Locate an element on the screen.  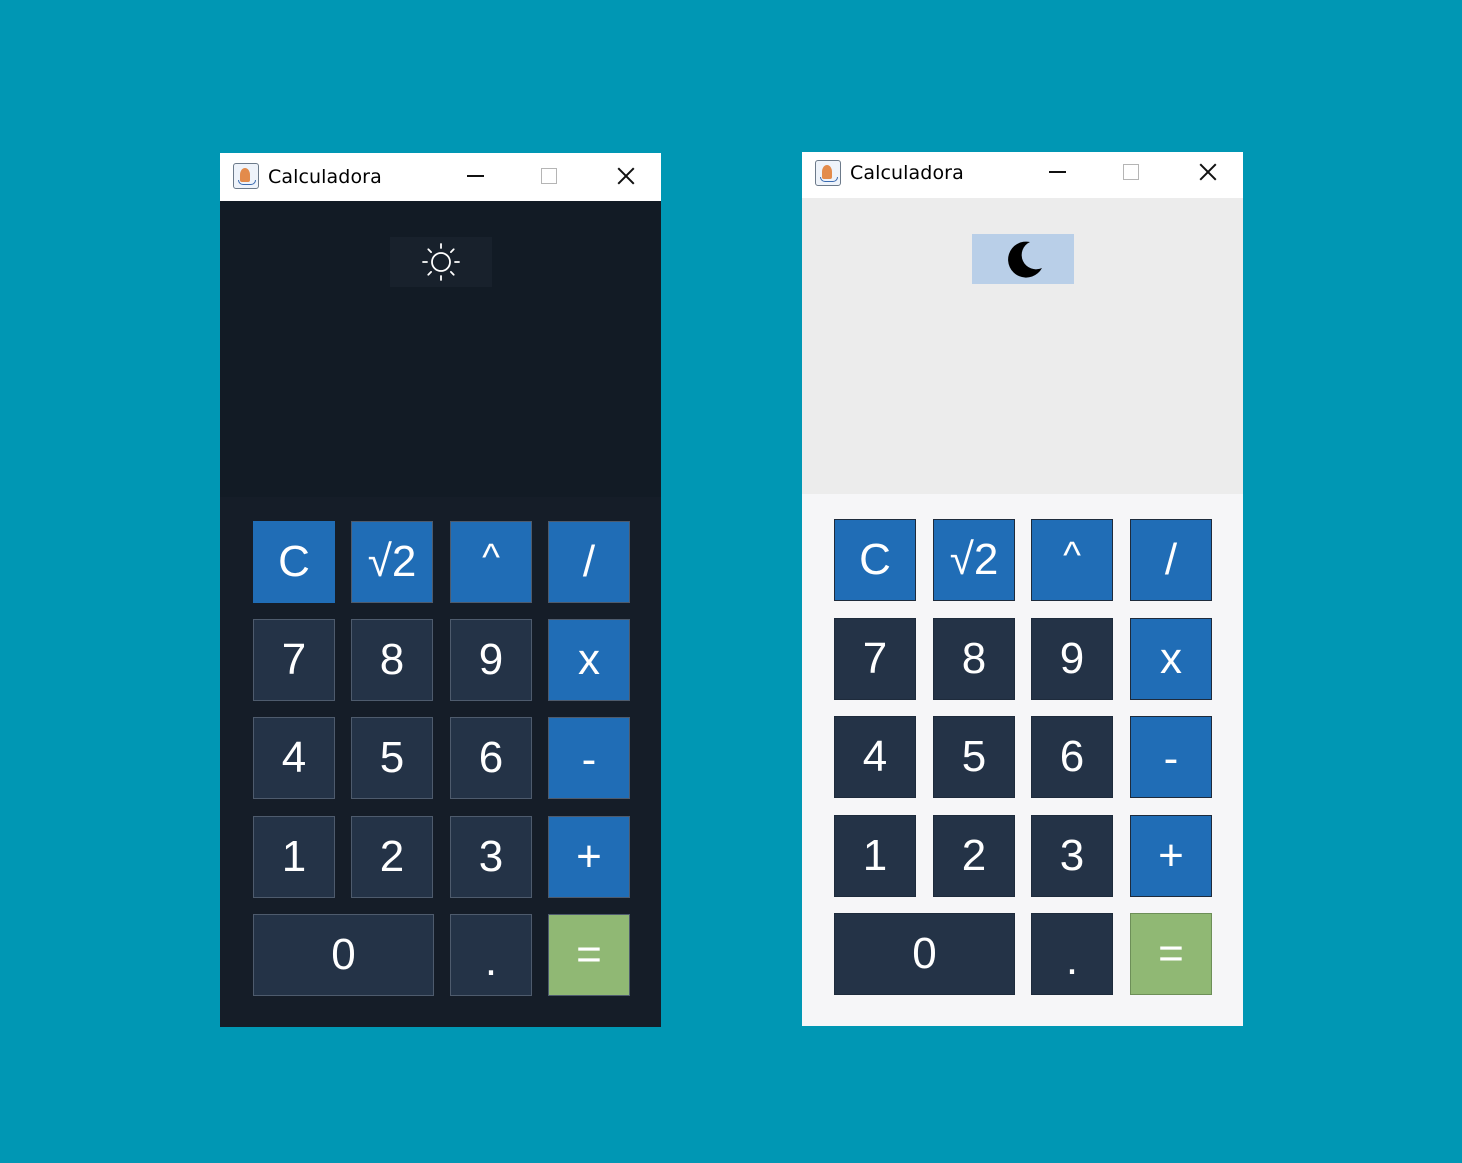
sun-icon is located at coordinates (441, 262).